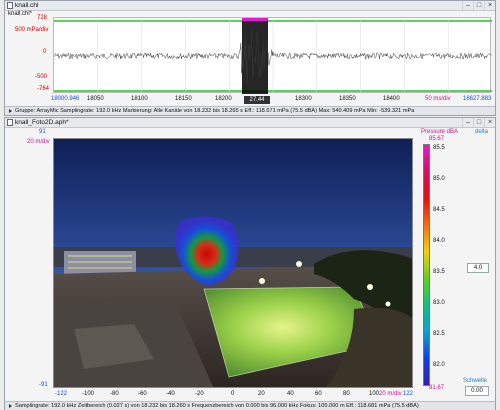  What do you see at coordinates (41, 77) in the screenshot?
I see `y-tick-neg: -500` at bounding box center [41, 77].